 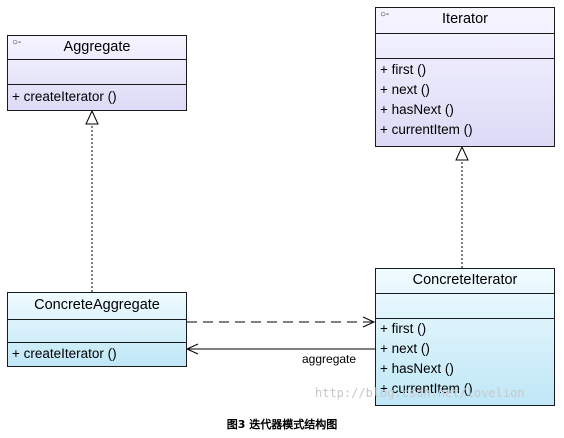 I want to click on aggregate-class-box: ○- Aggregate + createIterator (), so click(x=97, y=73).